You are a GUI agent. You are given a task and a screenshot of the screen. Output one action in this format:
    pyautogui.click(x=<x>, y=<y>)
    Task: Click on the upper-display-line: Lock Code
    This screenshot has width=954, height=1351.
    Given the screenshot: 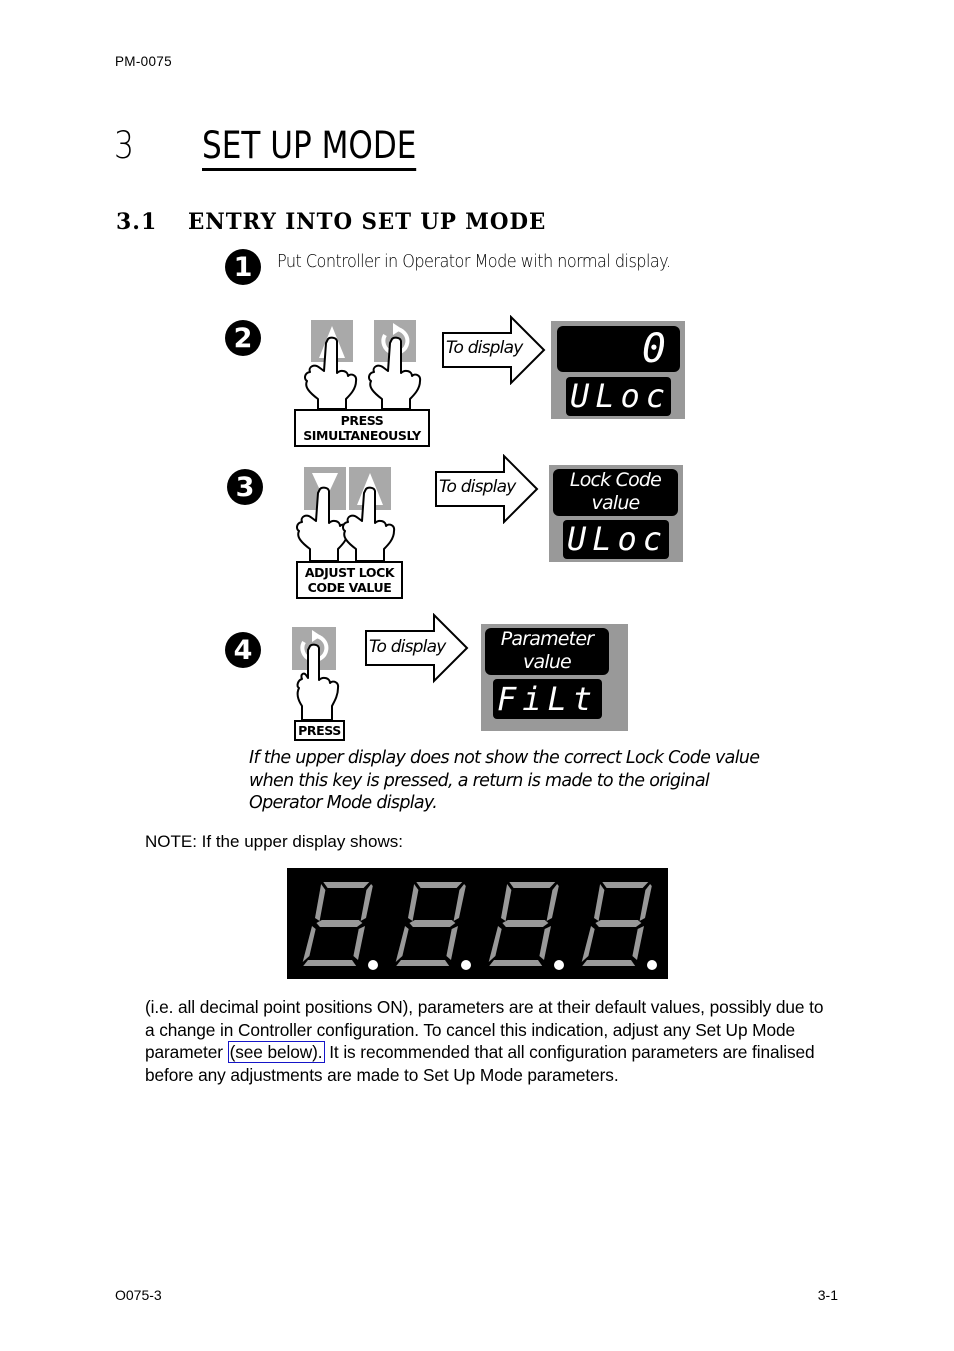 What is the action you would take?
    pyautogui.click(x=615, y=480)
    